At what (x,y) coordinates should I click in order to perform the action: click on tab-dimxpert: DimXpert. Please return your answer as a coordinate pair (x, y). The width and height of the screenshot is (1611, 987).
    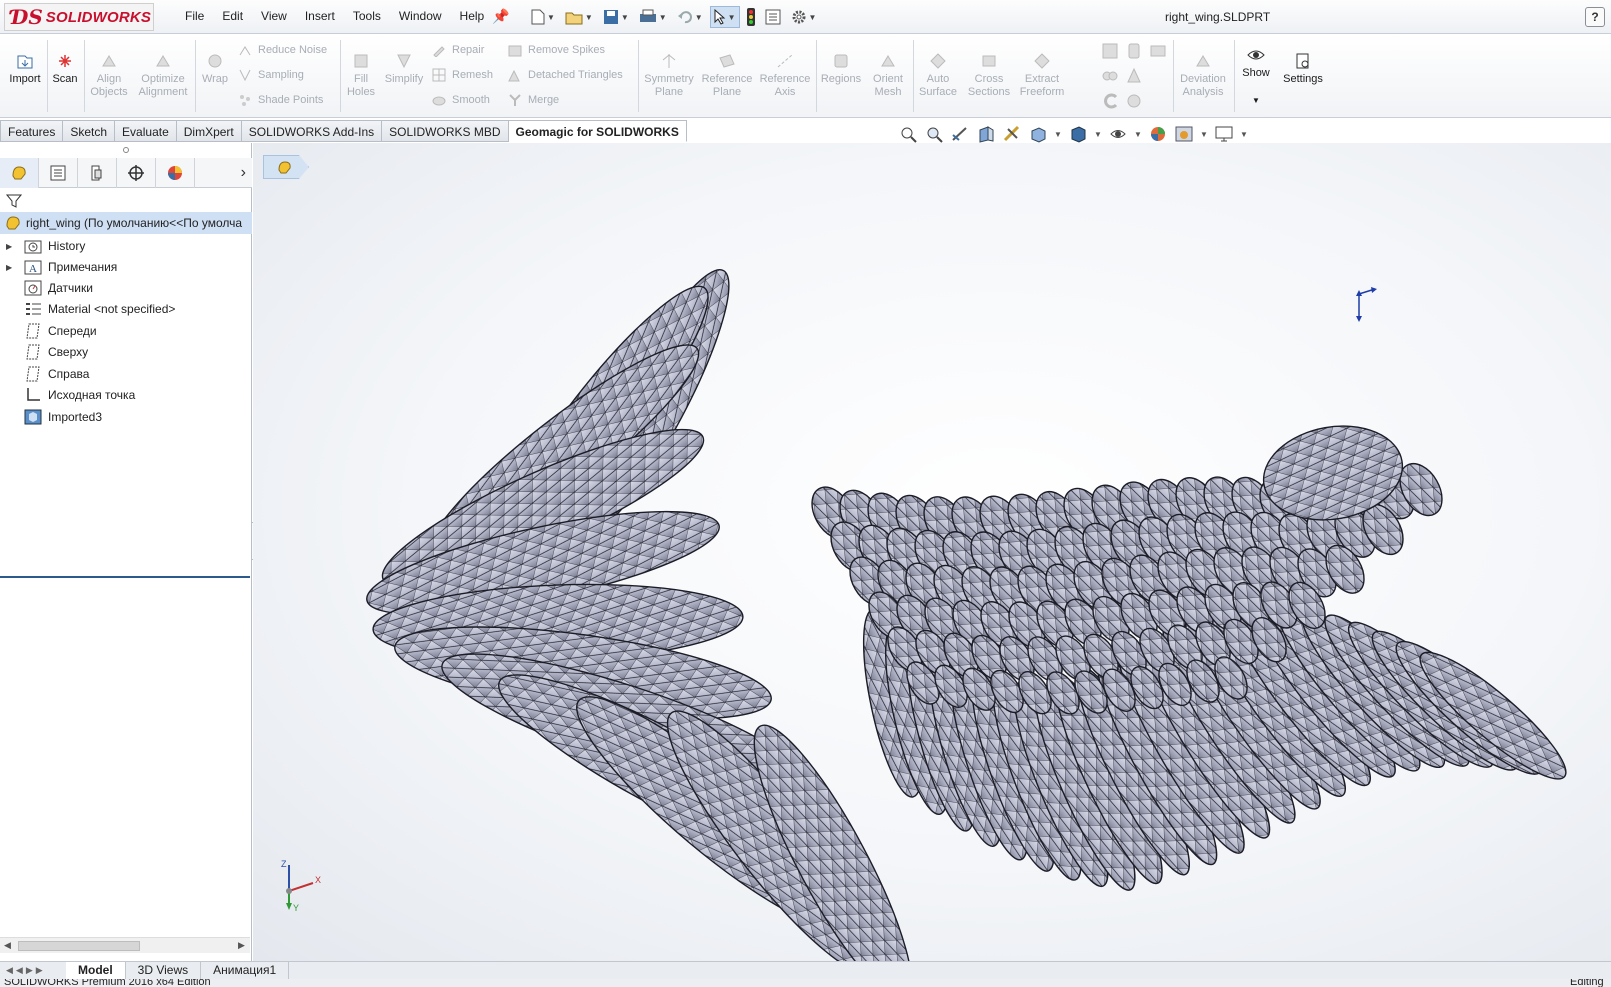
    Looking at the image, I should click on (209, 131).